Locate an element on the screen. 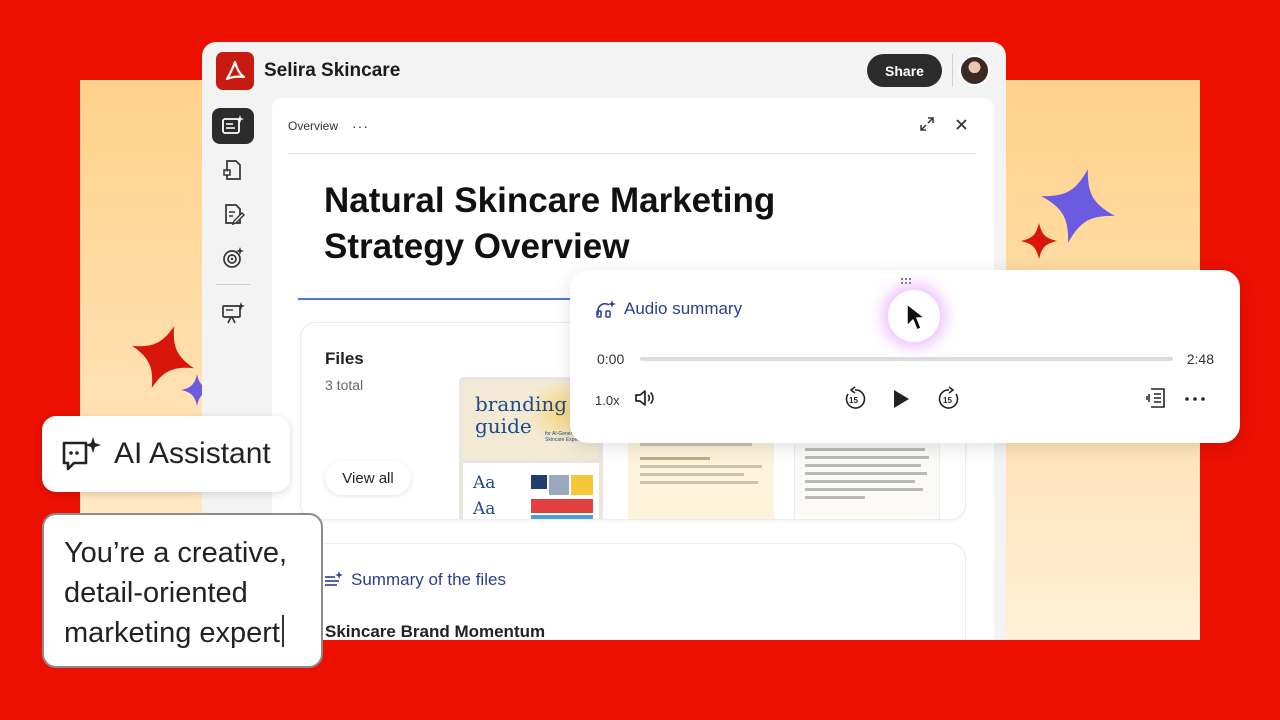  sparkle-red-right-icon is located at coordinates (1039, 241).